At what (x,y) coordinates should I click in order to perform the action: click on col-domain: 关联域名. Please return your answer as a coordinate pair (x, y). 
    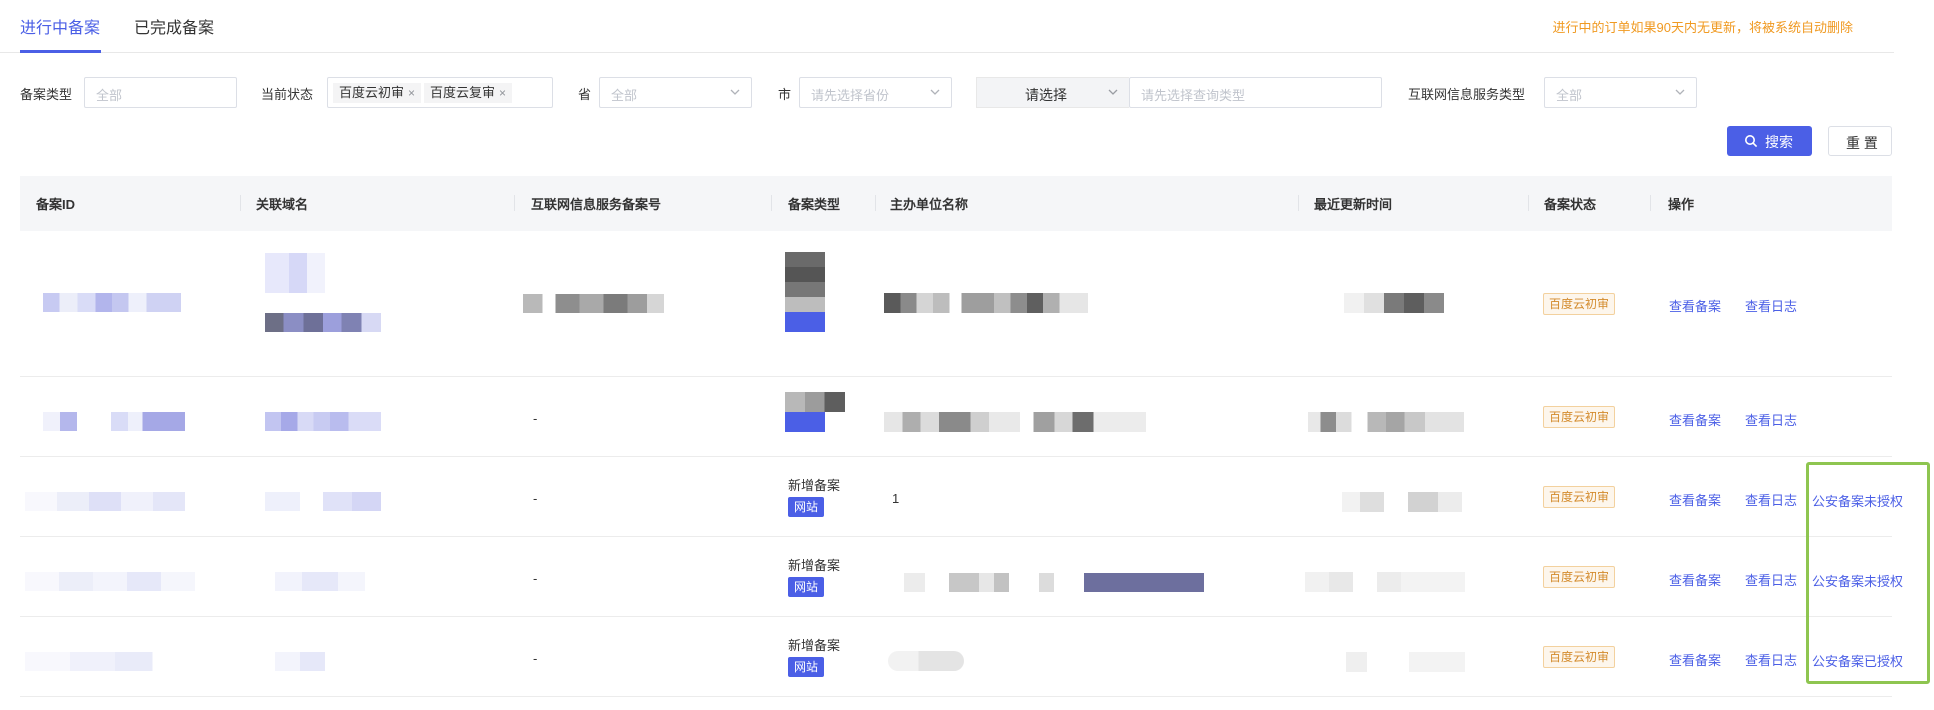
    Looking at the image, I should click on (282, 204).